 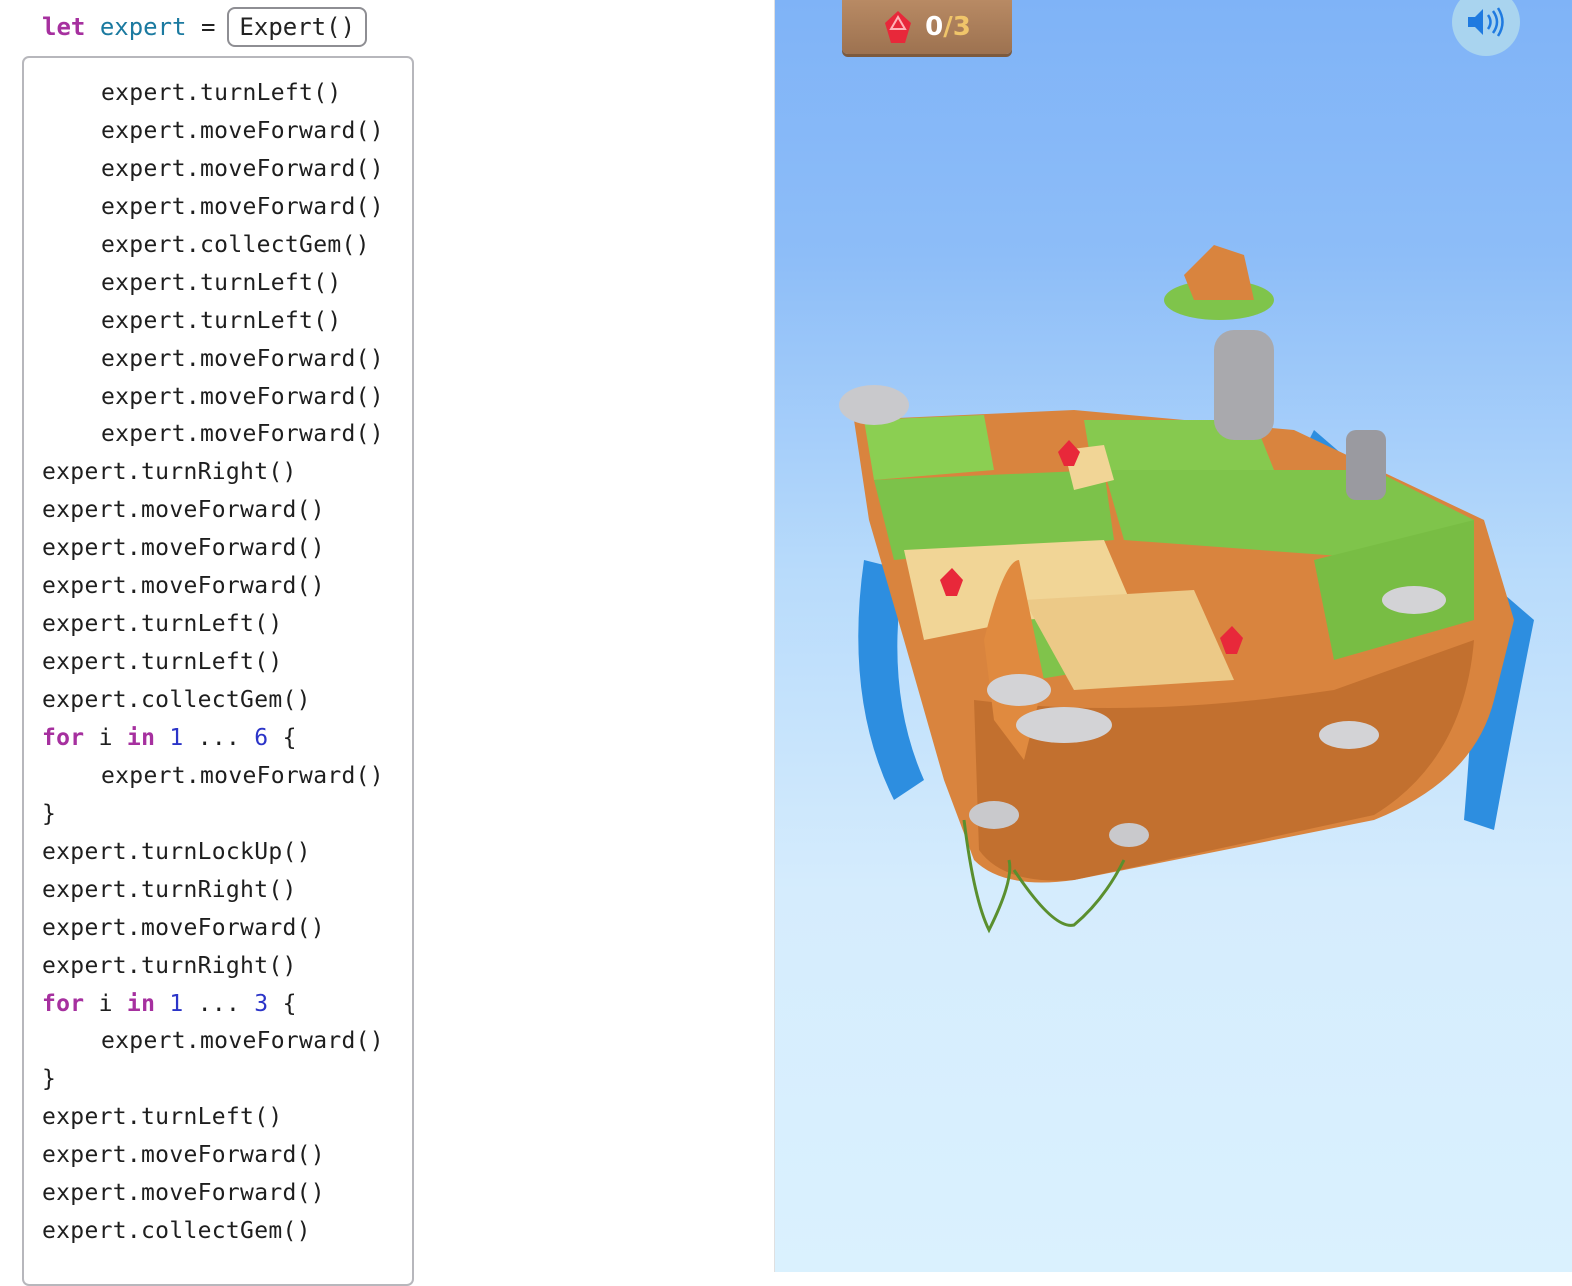 I want to click on gem-score-board: 0/3, so click(x=927, y=27).